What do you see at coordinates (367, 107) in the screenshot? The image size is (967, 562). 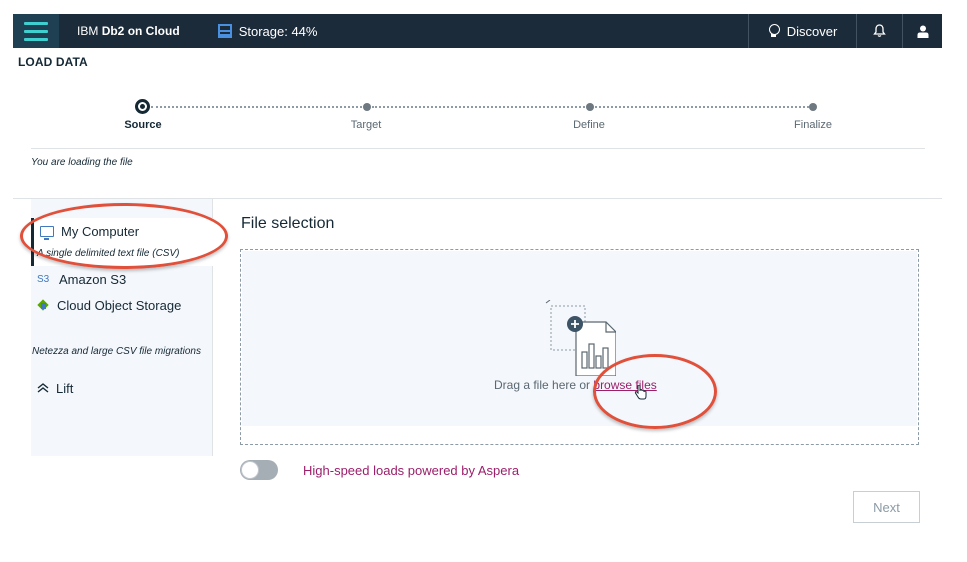 I see `step-target-indicator` at bounding box center [367, 107].